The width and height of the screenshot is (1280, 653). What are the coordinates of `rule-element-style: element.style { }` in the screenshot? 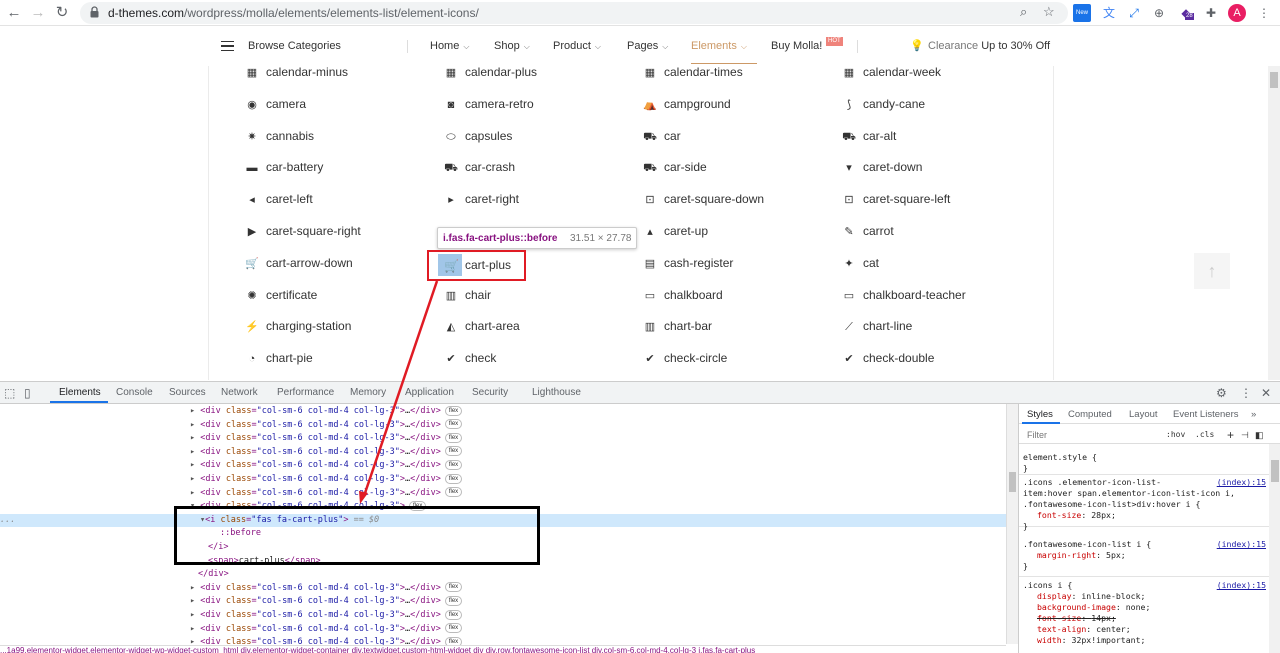 It's located at (1144, 463).